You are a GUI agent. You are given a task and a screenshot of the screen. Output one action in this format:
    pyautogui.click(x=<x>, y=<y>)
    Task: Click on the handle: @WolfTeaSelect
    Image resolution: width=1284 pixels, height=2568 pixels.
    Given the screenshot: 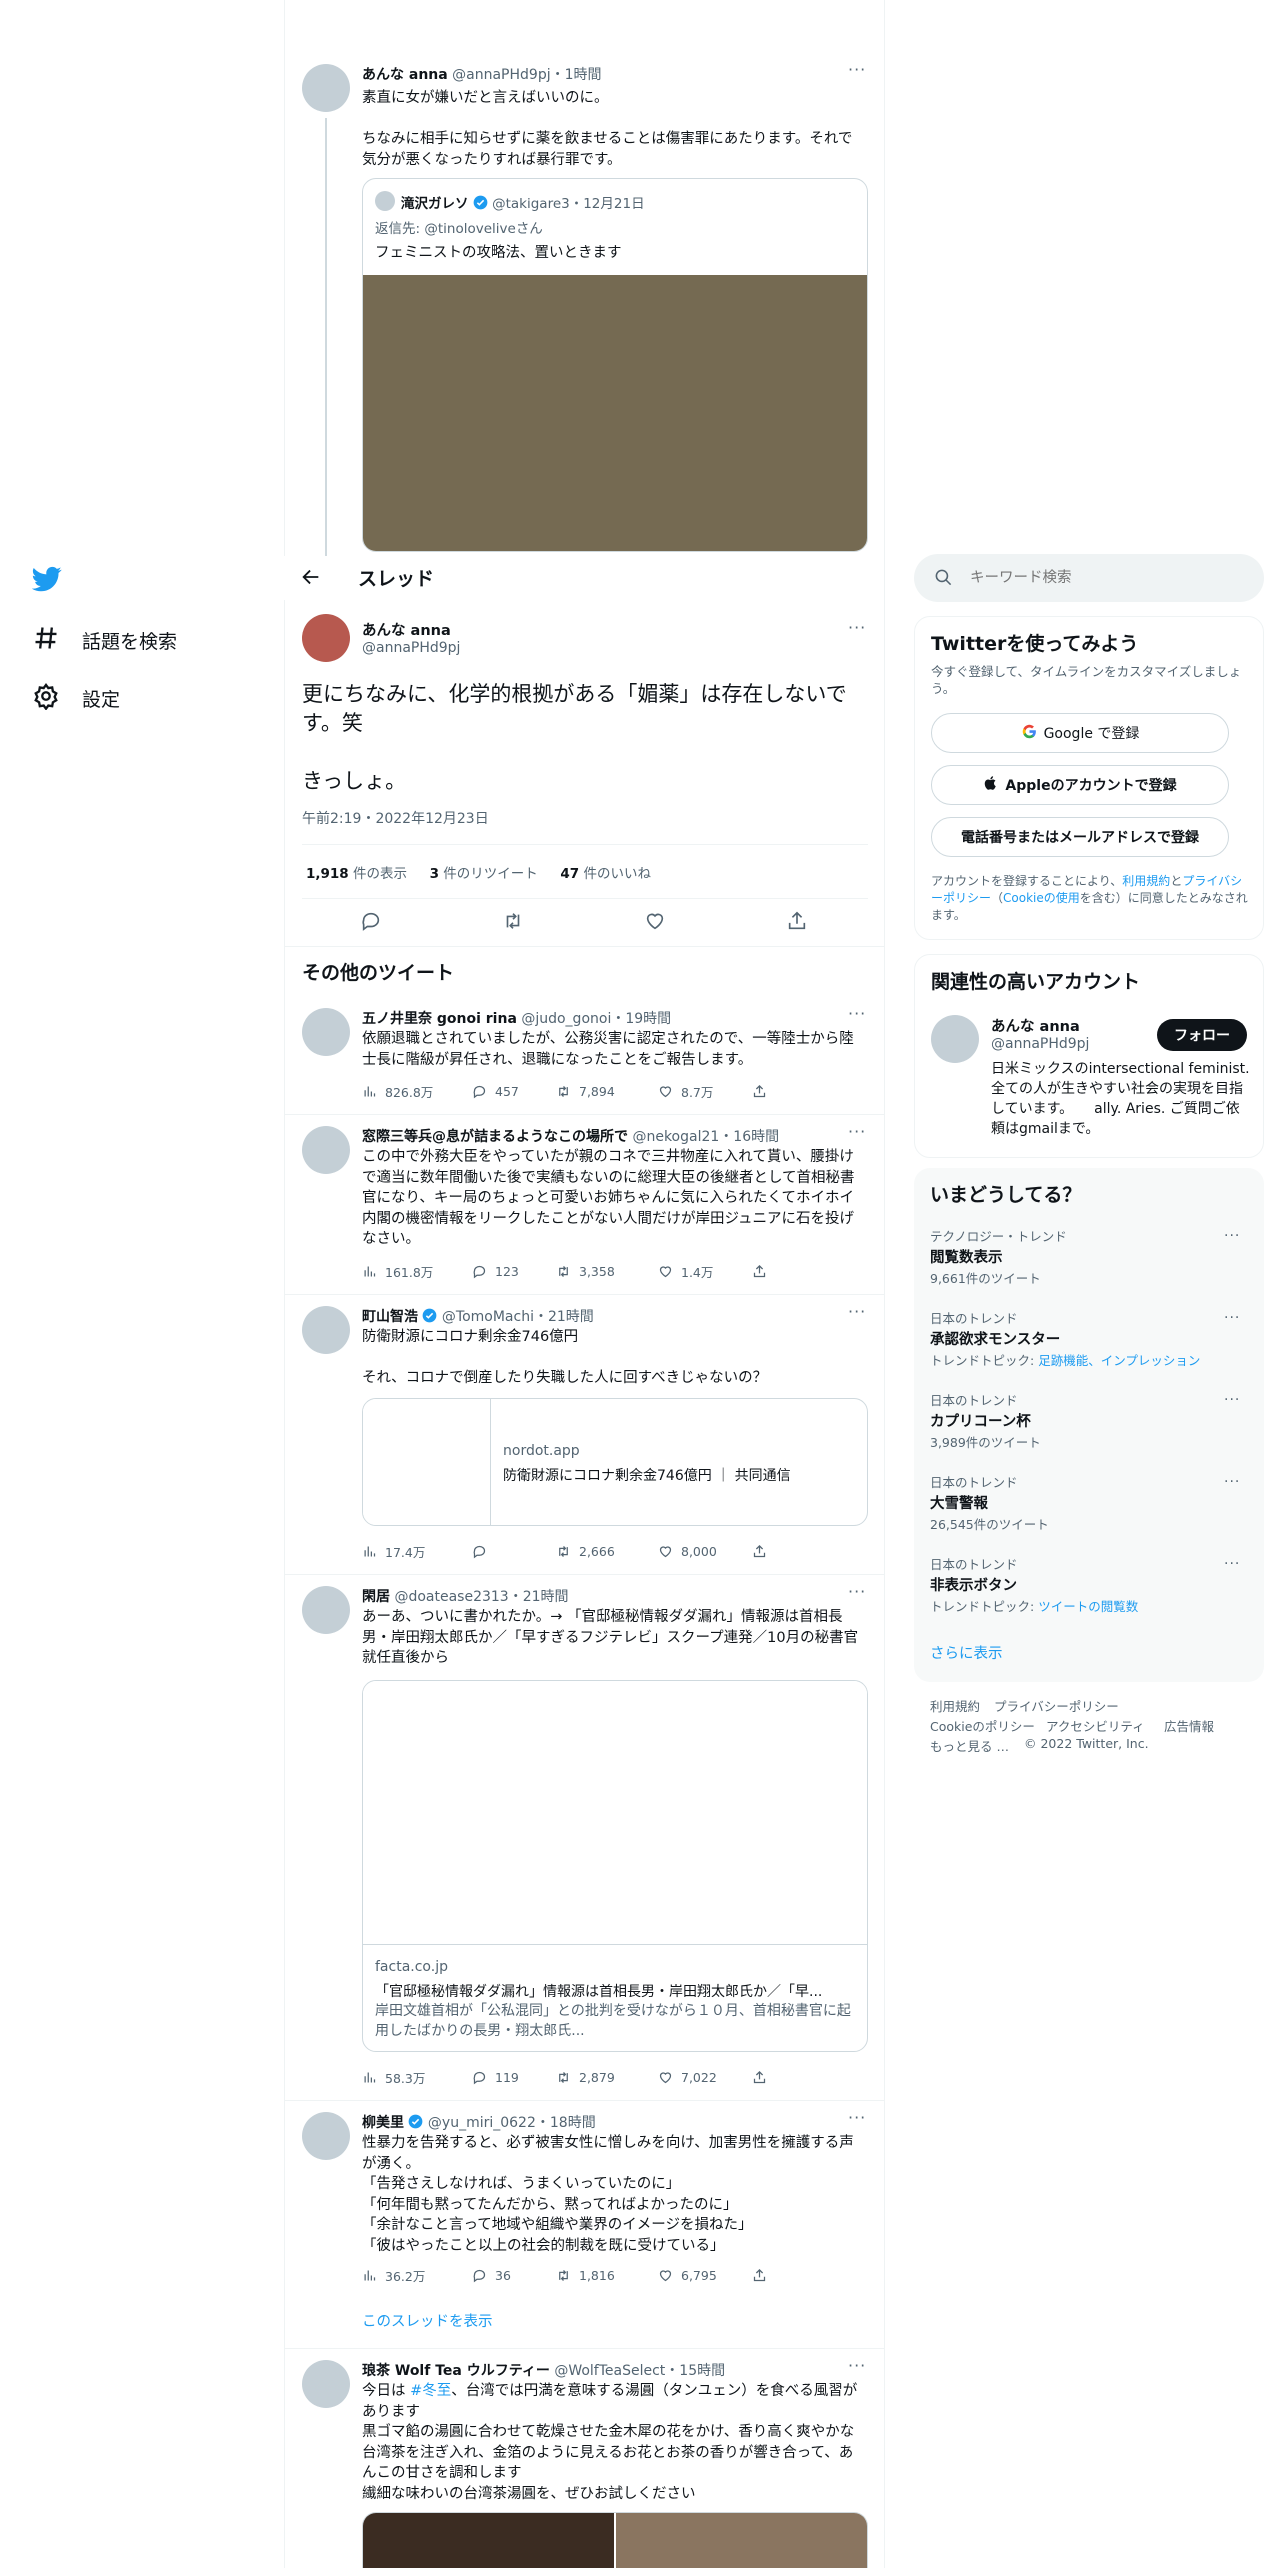 What is the action you would take?
    pyautogui.click(x=609, y=2371)
    